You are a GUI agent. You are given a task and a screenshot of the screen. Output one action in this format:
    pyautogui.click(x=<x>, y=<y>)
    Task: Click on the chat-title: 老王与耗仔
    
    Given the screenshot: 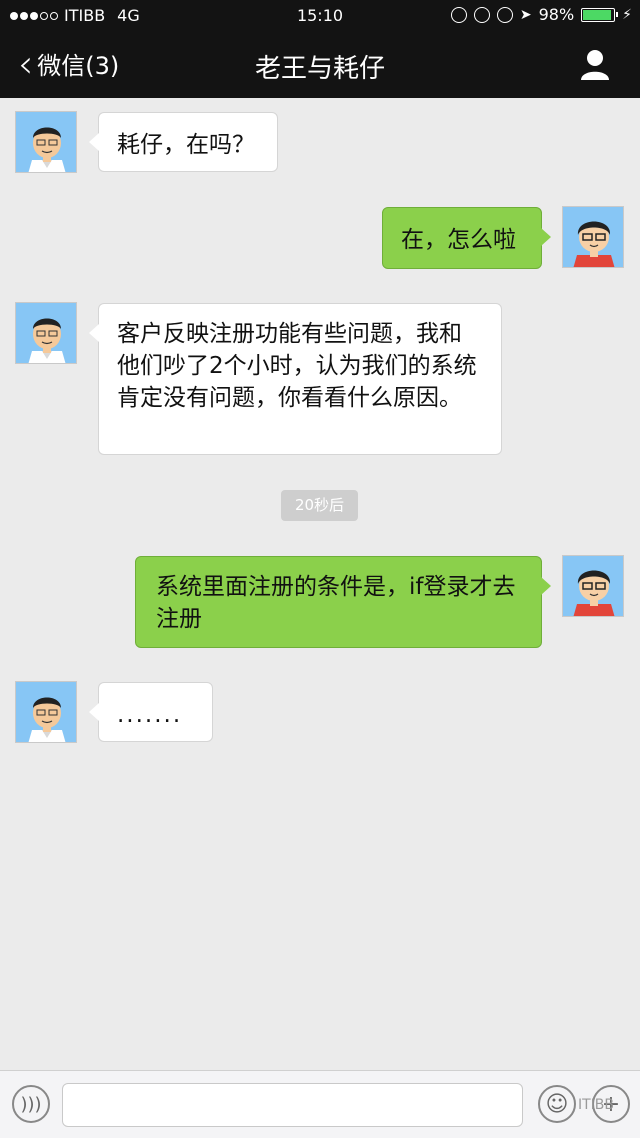 What is the action you would take?
    pyautogui.click(x=319, y=69)
    